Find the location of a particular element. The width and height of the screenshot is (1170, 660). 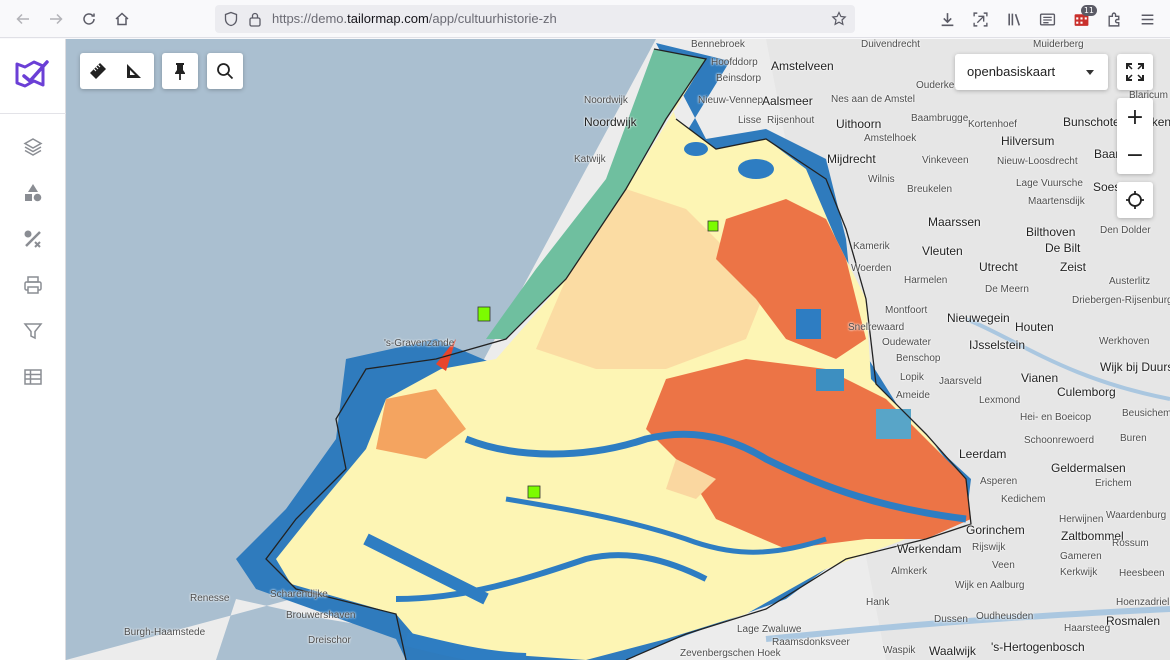

place-label: Benschop is located at coordinates (918, 358).